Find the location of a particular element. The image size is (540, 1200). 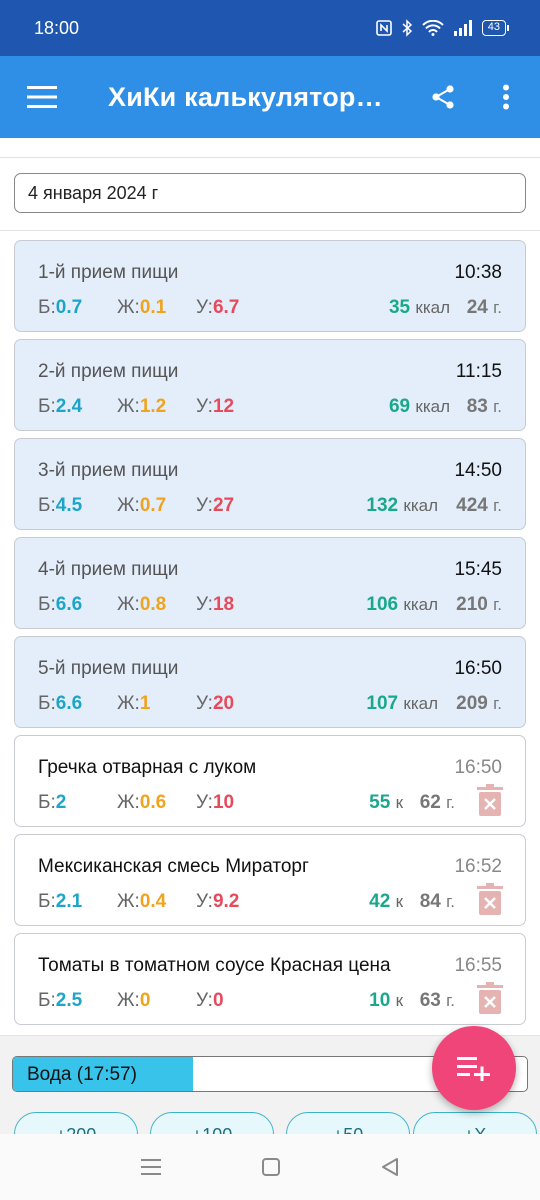

signal-icon is located at coordinates (462, 28).